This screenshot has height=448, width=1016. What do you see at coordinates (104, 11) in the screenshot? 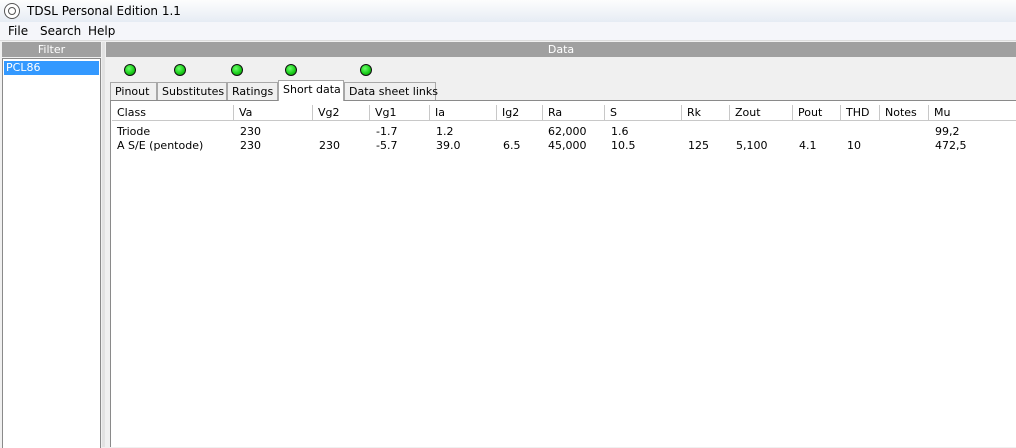
I see `window-title: TDSL Personal Edition 1.1` at bounding box center [104, 11].